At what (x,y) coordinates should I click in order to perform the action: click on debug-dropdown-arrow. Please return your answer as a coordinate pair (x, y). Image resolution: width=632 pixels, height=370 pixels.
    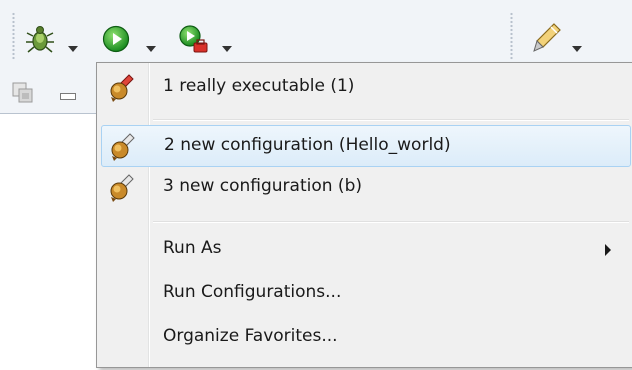
    Looking at the image, I should click on (73, 46).